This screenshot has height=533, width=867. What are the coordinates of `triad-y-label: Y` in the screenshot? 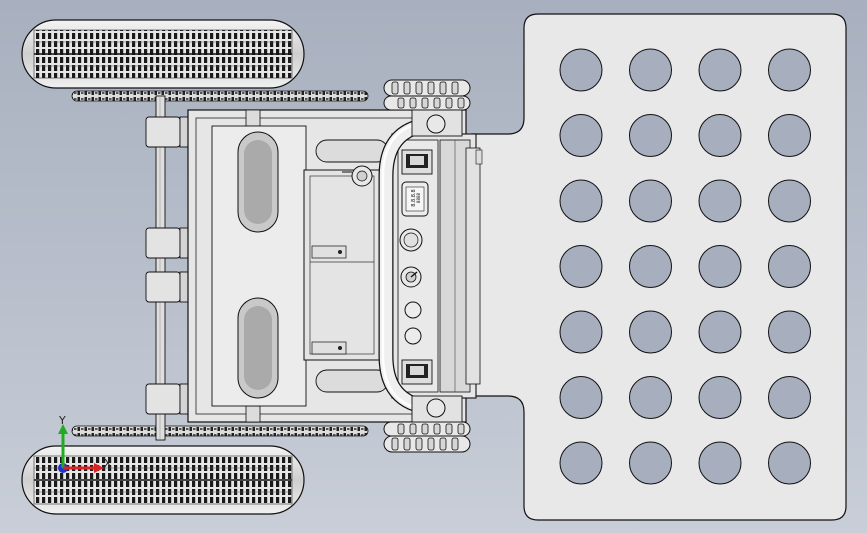 It's located at (62, 420).